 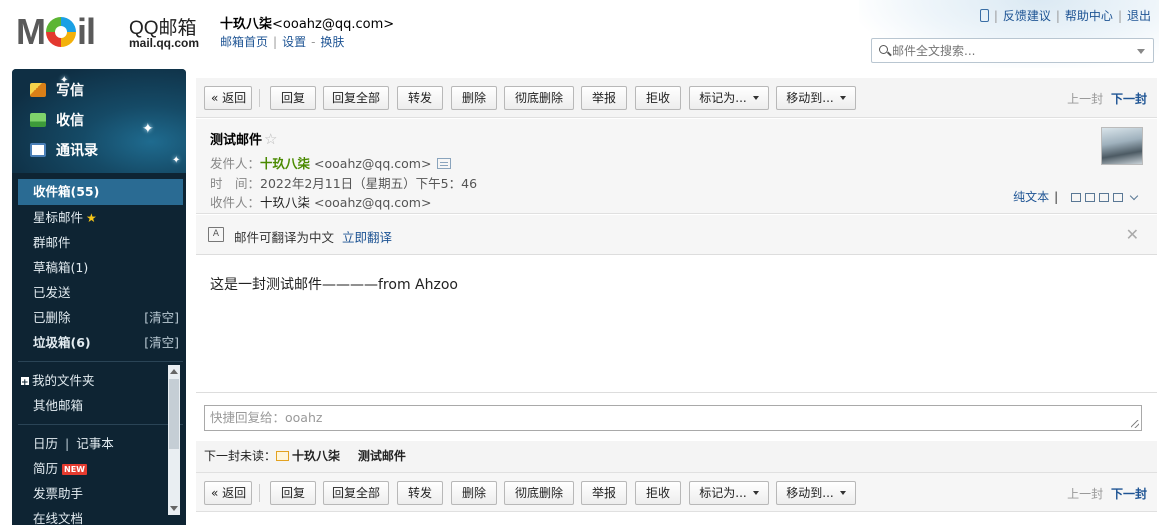 I want to click on sidebar-item-calendar-notes: 日历 | 记事本, so click(x=73, y=443).